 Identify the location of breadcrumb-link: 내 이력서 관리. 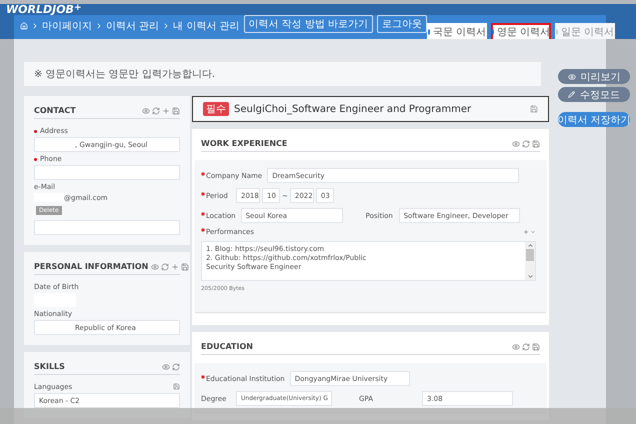
(206, 26).